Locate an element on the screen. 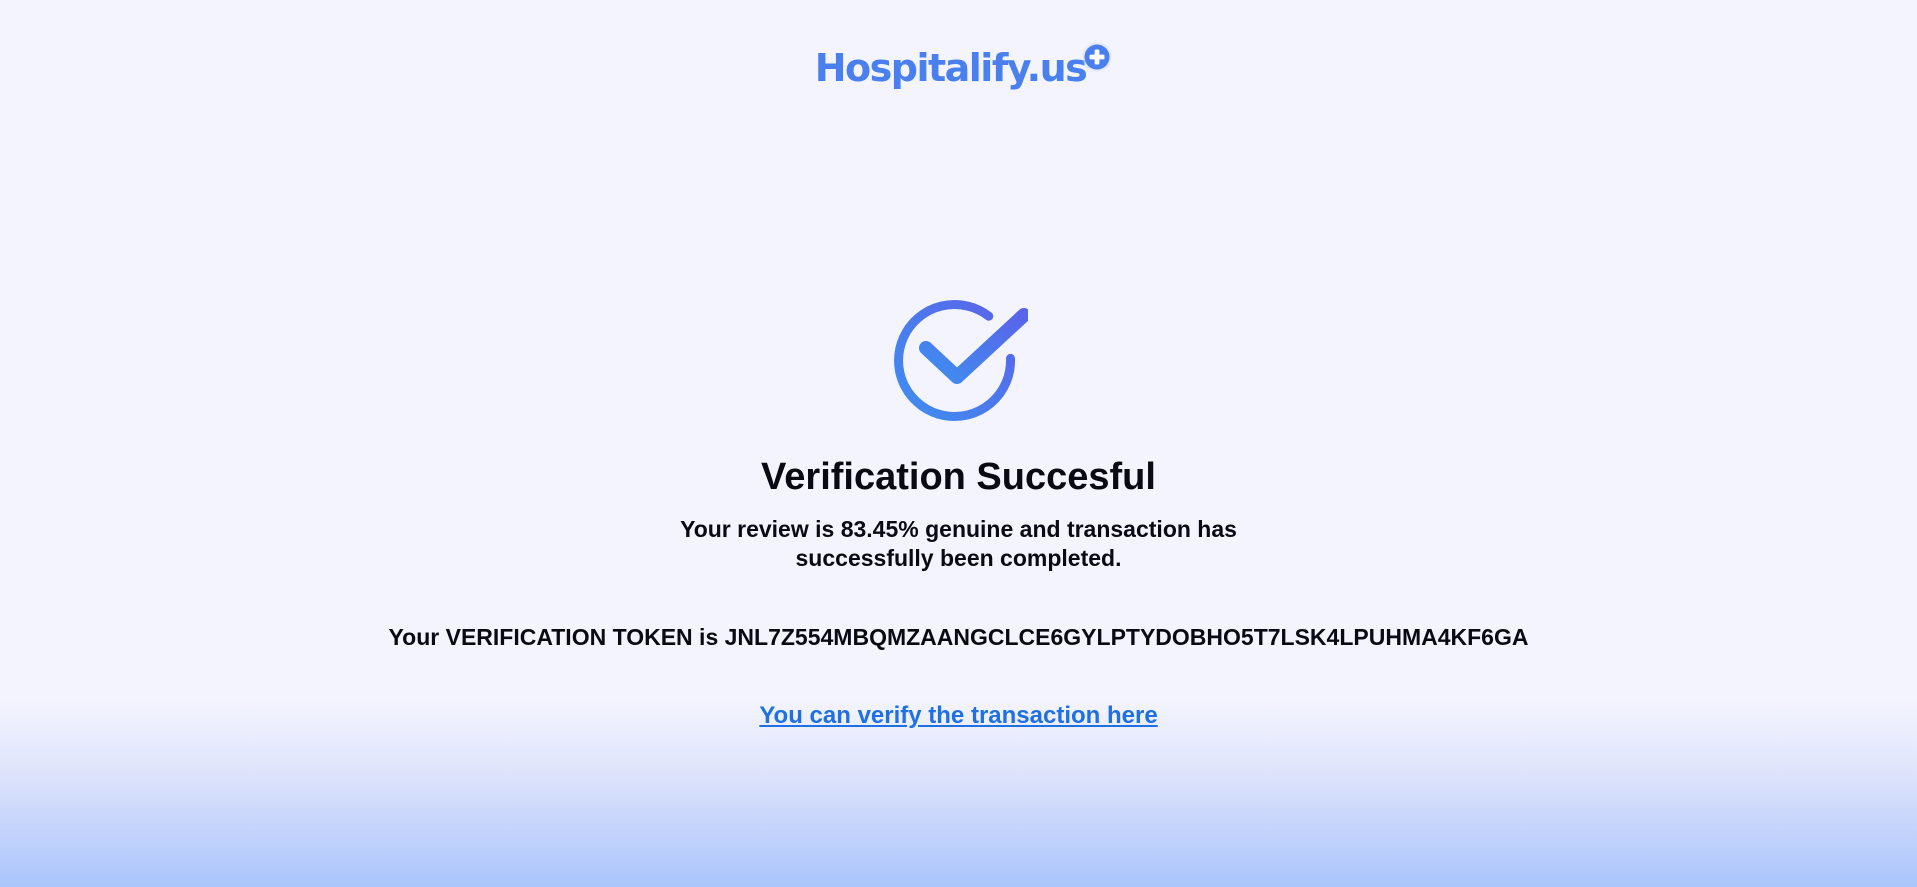 The image size is (1917, 887). brand-name: Hospitalify.us is located at coordinates (951, 68).